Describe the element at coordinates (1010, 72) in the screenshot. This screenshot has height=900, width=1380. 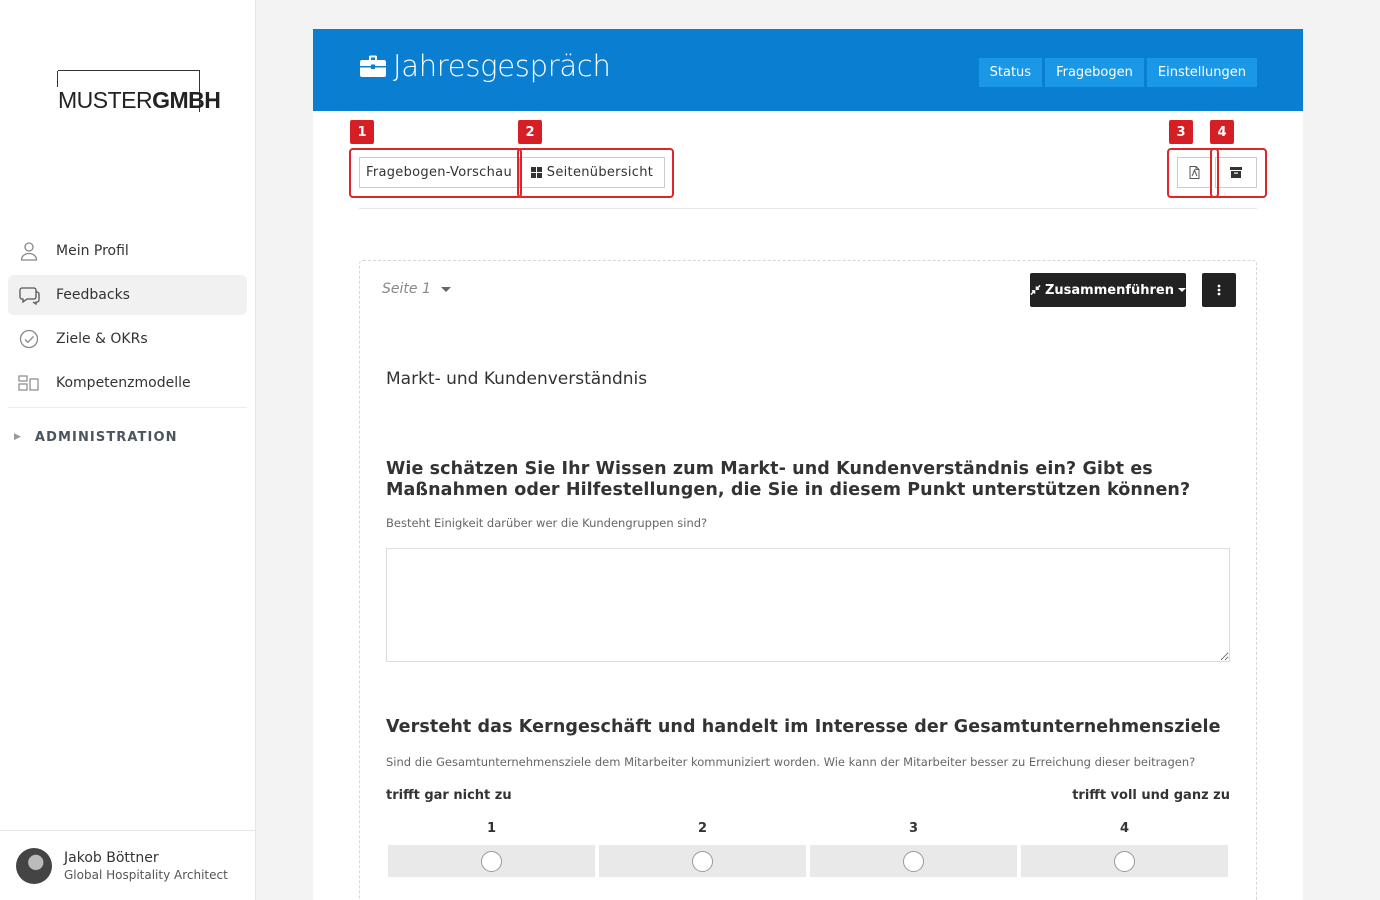
I see `tab-status: Status` at that location.